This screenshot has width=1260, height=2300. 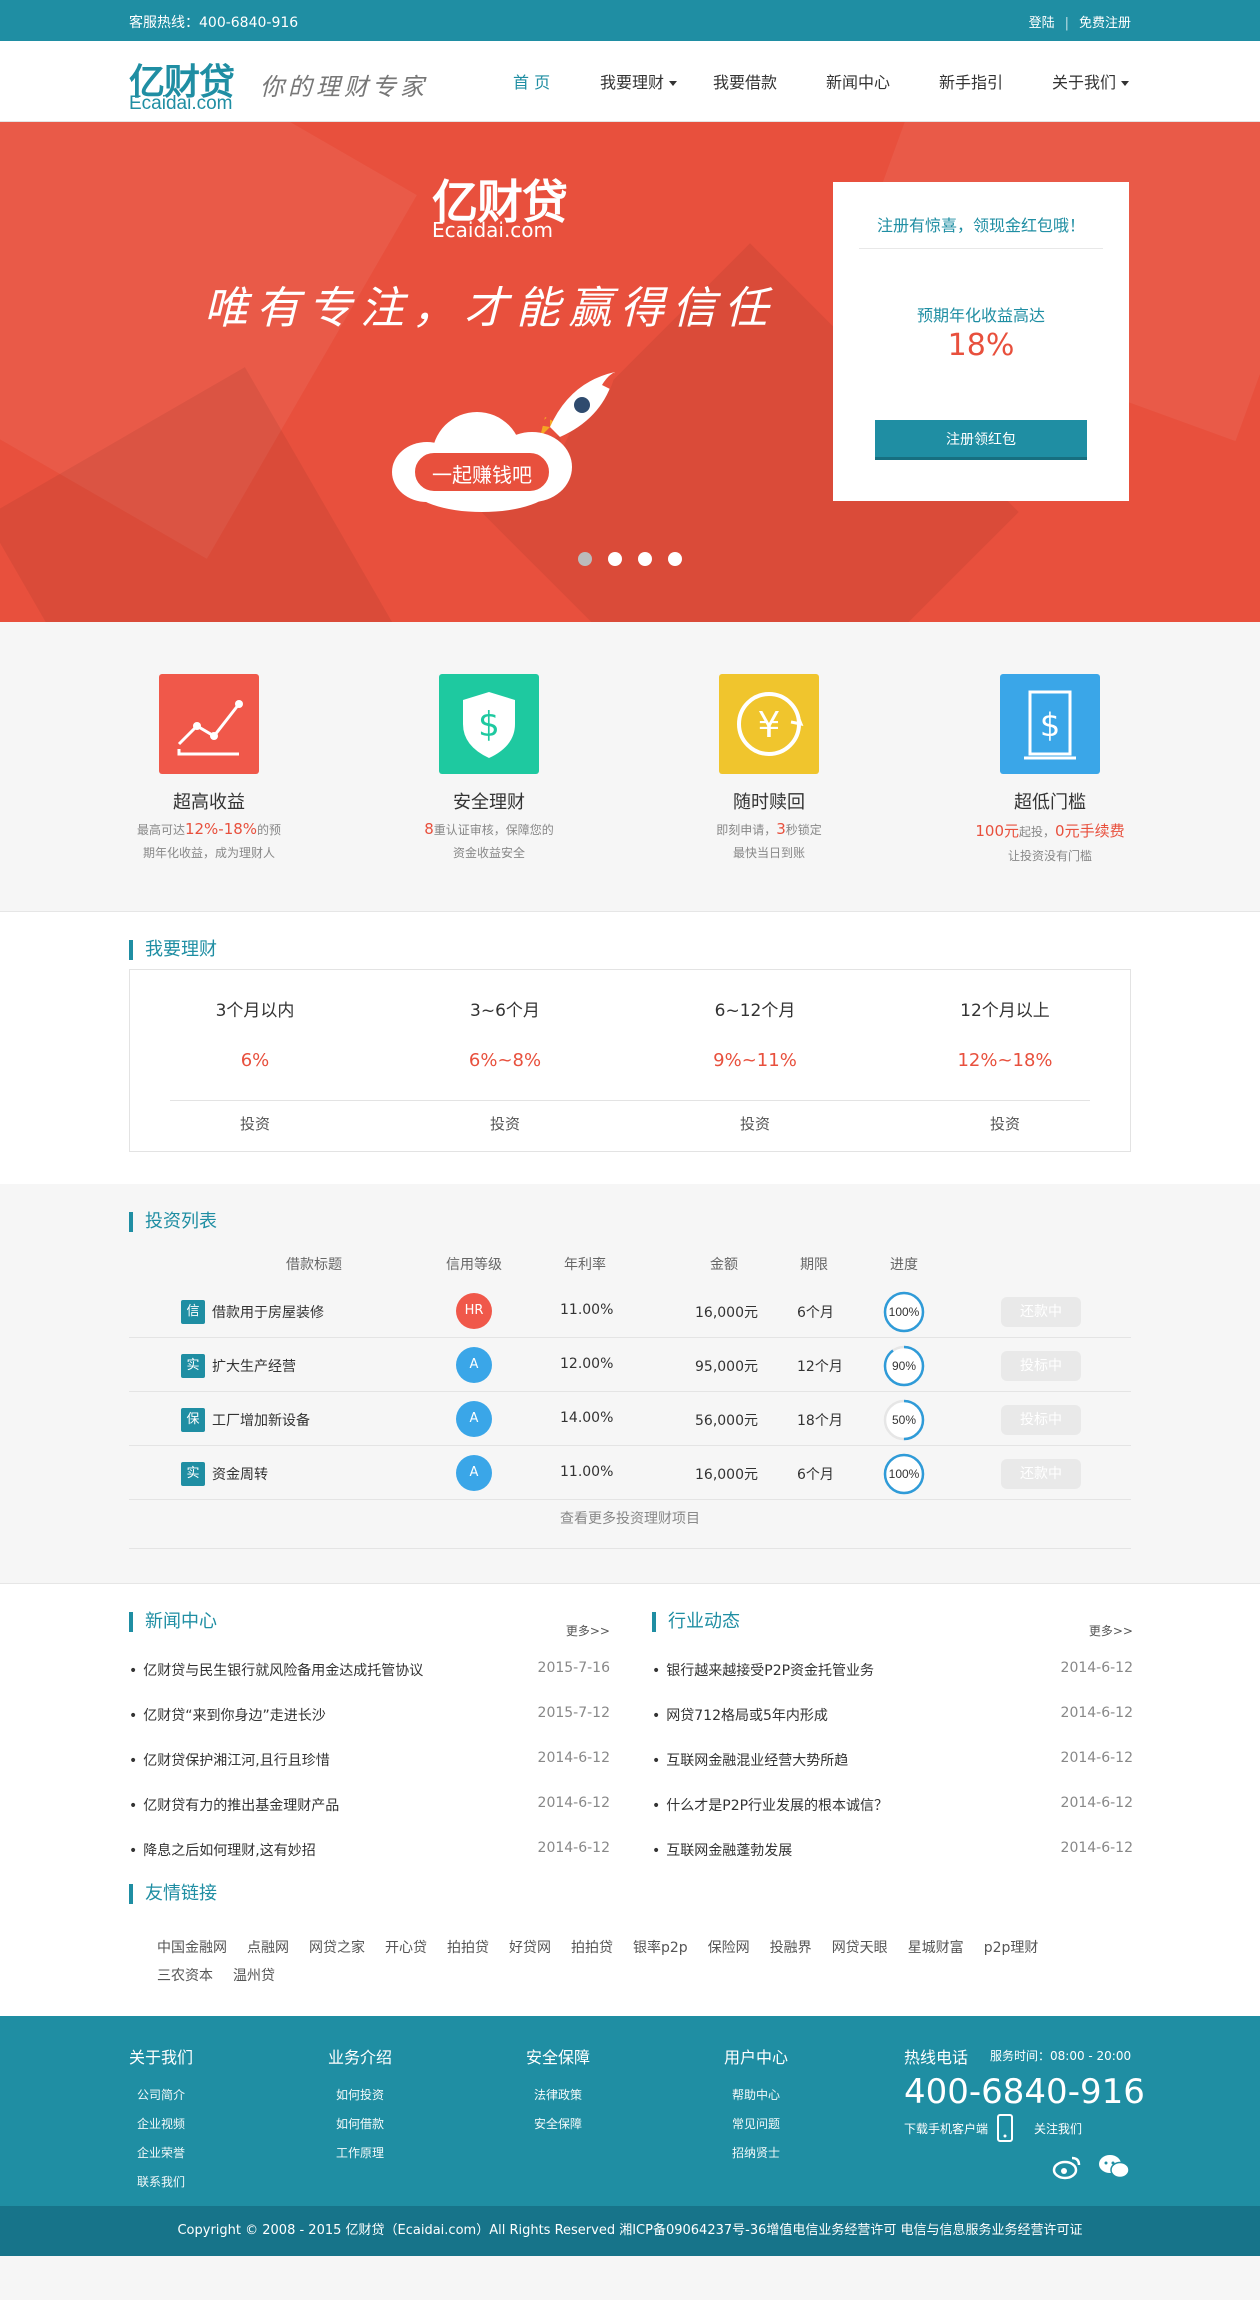 I want to click on feature-desc-2: 最快当日到账, so click(x=768, y=853).